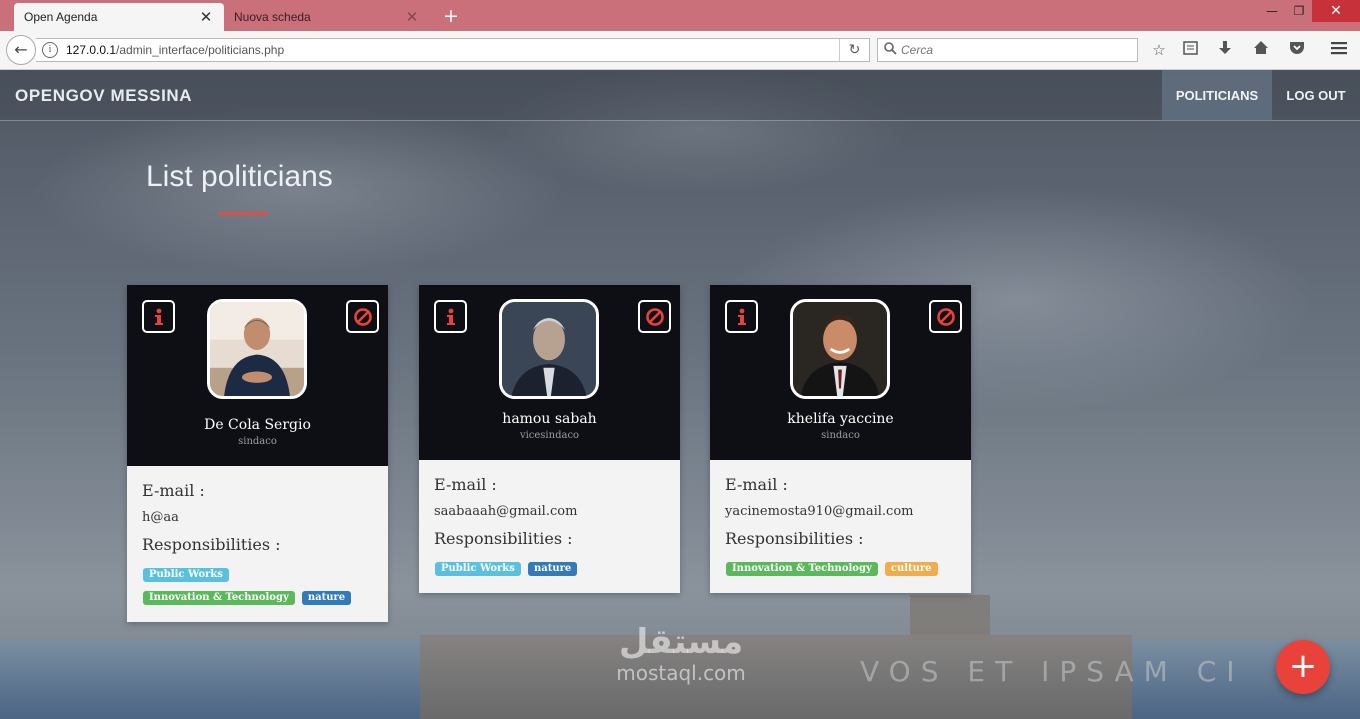  What do you see at coordinates (239, 176) in the screenshot?
I see `page-title: List politicians` at bounding box center [239, 176].